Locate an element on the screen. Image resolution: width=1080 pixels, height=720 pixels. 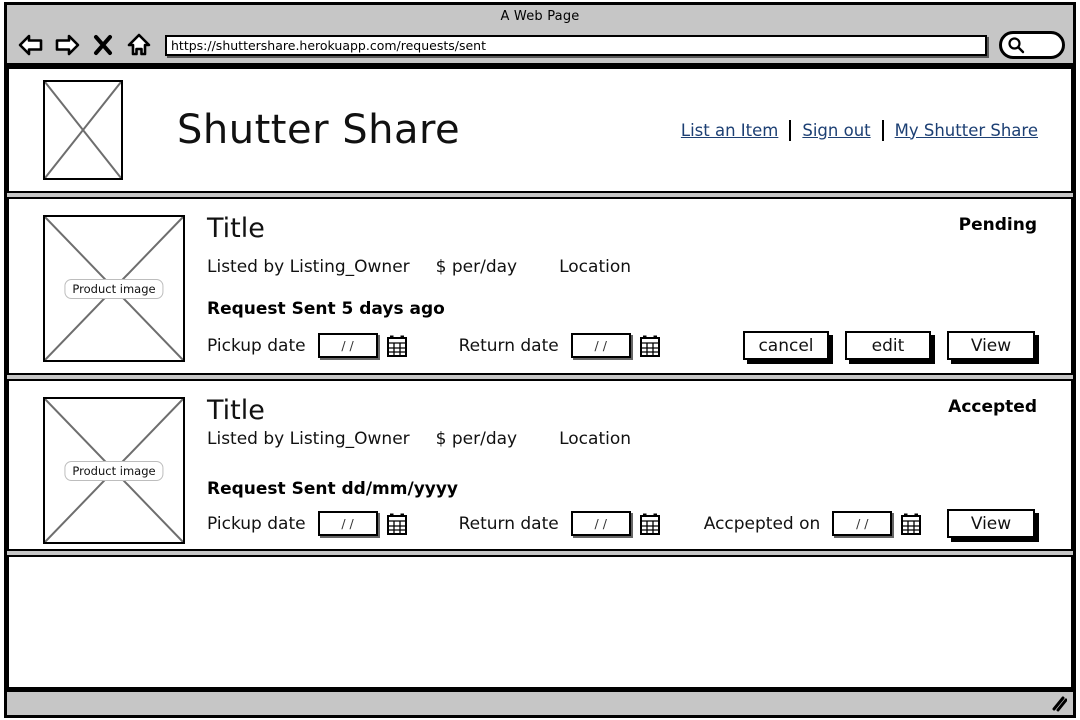
logo-placeholder is located at coordinates (83, 130).